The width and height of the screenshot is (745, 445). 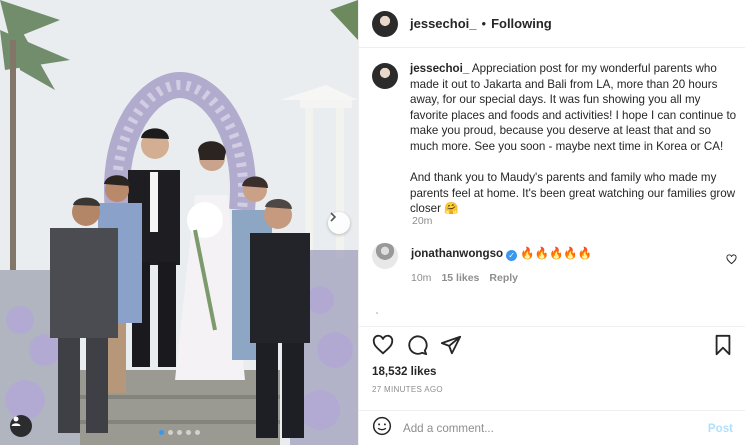 I want to click on reply-button: Reply, so click(x=503, y=278).